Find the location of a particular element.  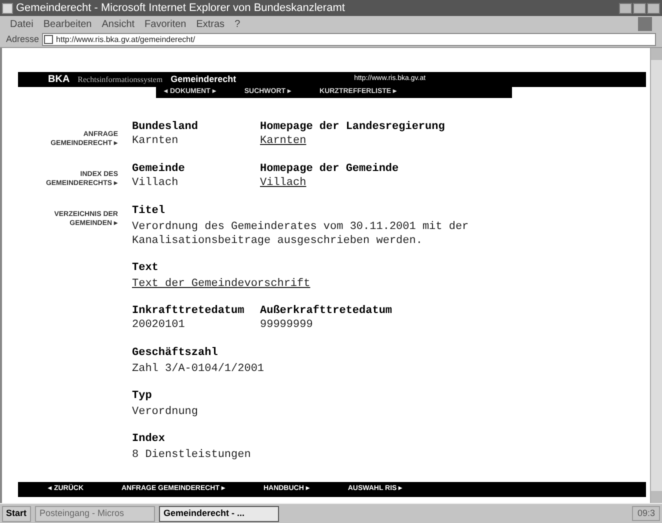

field-label: Außerkrafttretedatum is located at coordinates (326, 311).